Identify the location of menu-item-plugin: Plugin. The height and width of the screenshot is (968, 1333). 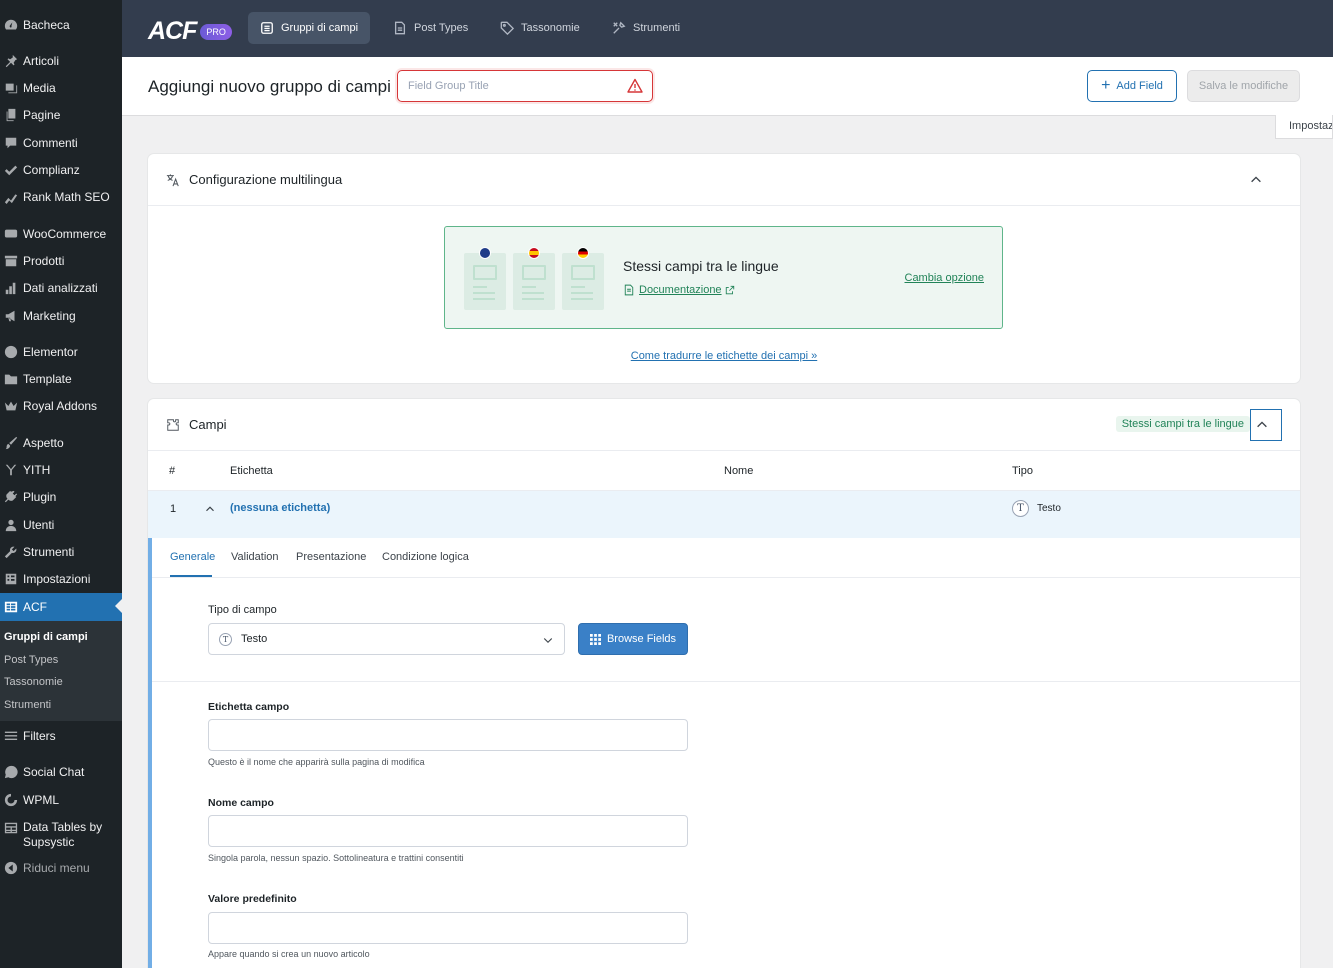
(61, 496).